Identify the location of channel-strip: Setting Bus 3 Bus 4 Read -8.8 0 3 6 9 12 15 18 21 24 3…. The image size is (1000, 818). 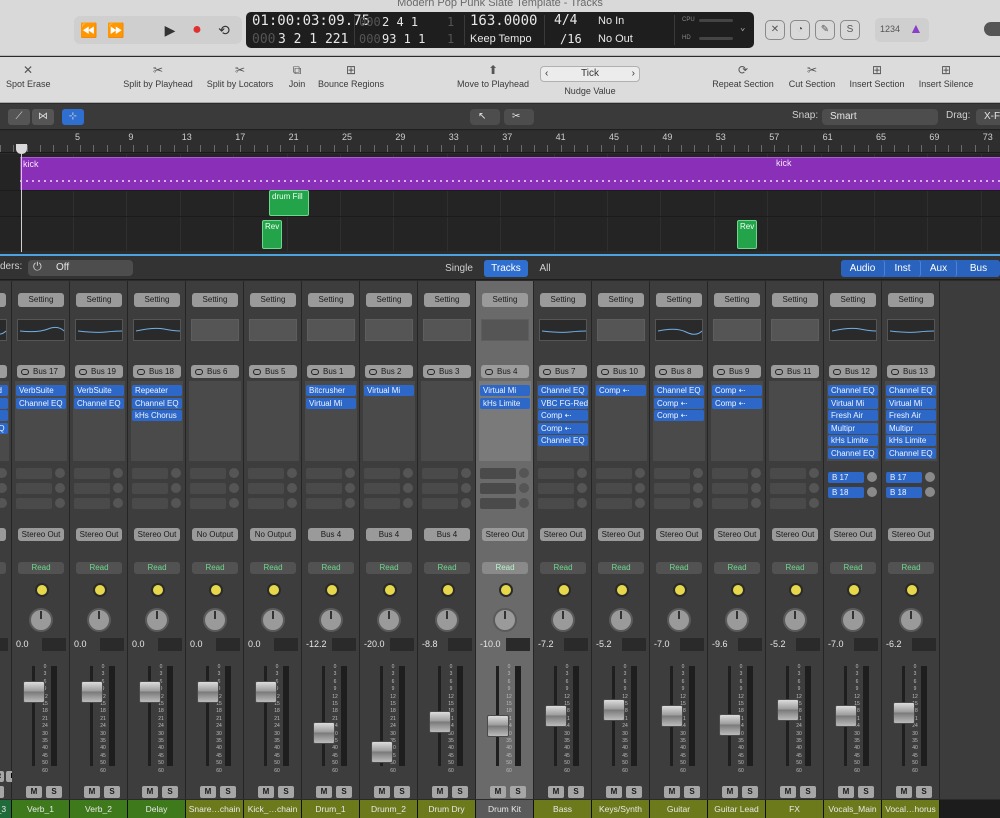
(447, 540).